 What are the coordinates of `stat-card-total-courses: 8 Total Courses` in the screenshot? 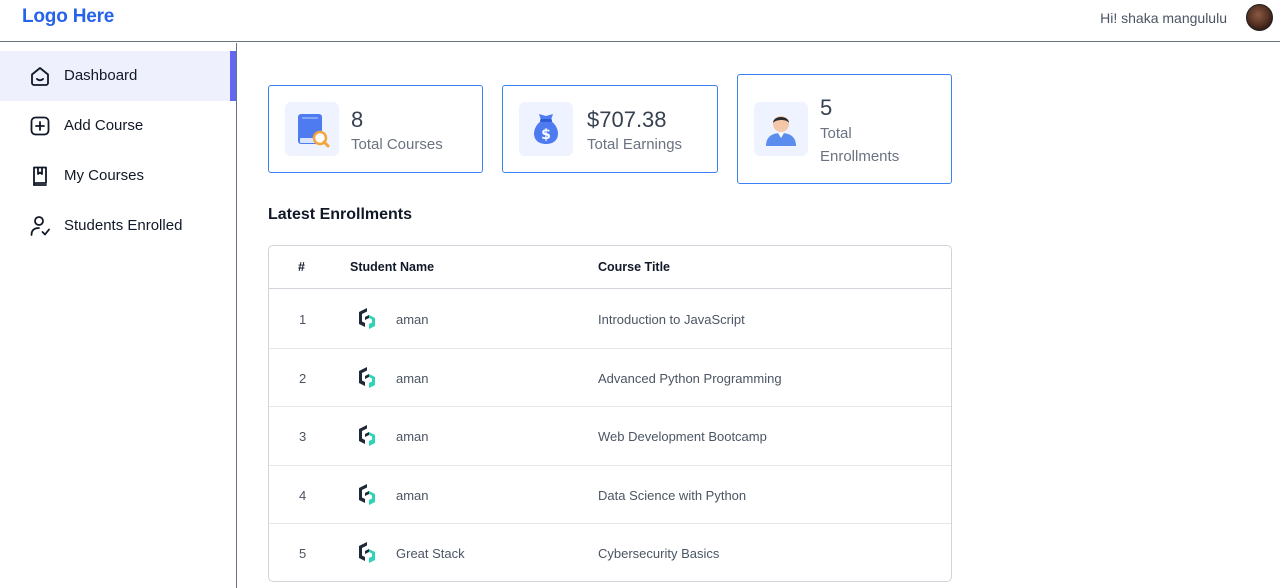 It's located at (375, 129).